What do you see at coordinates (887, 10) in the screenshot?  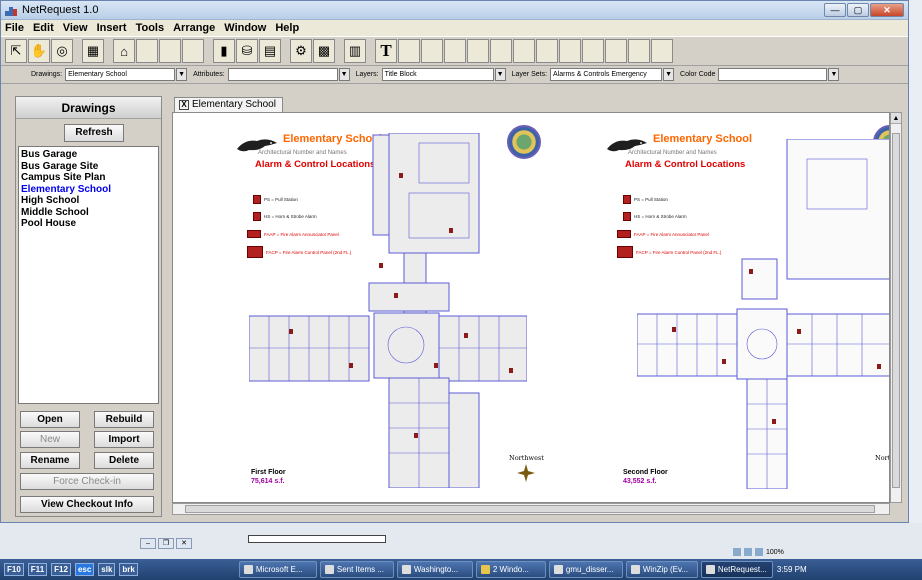 I see `close-button: ✕` at bounding box center [887, 10].